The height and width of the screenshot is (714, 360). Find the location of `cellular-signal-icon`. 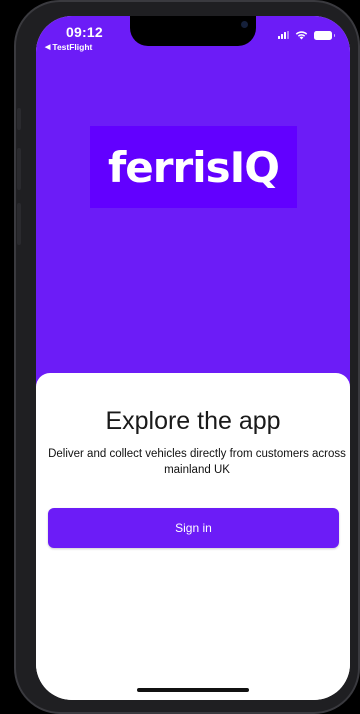

cellular-signal-icon is located at coordinates (283, 35).